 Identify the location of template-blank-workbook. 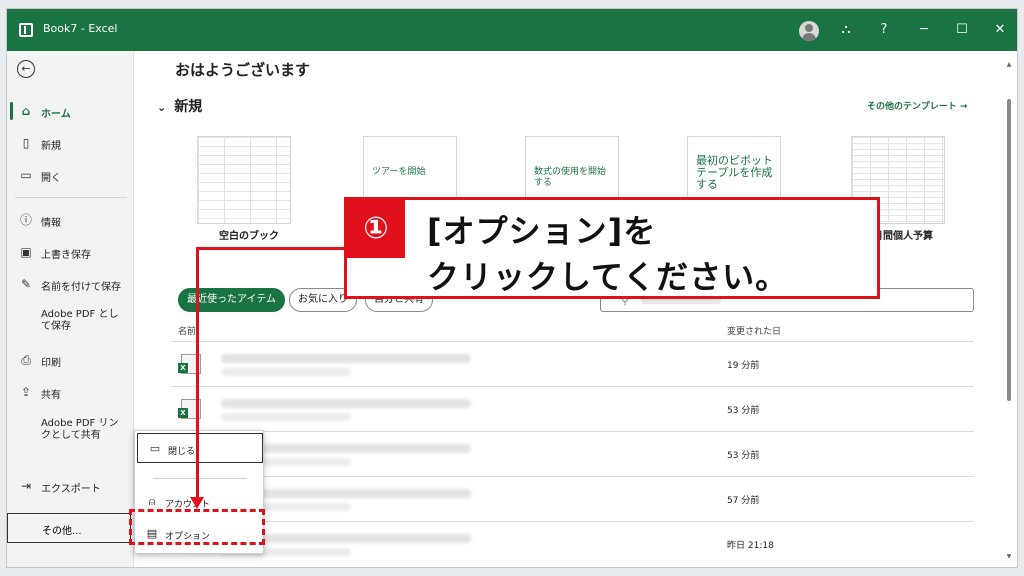
(244, 180).